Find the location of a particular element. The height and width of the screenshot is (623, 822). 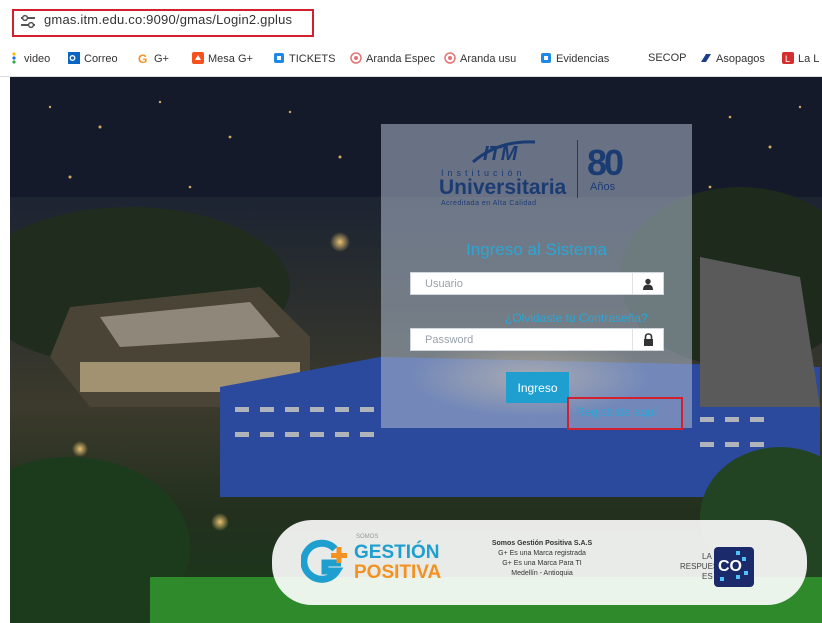

bookmark-secop: SECOP is located at coordinates (667, 58).